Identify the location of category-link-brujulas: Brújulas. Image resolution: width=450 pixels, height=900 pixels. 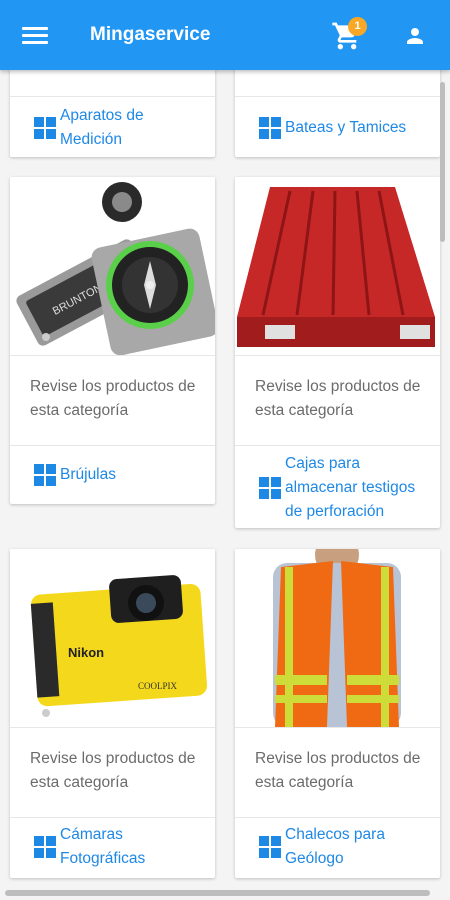
(75, 475).